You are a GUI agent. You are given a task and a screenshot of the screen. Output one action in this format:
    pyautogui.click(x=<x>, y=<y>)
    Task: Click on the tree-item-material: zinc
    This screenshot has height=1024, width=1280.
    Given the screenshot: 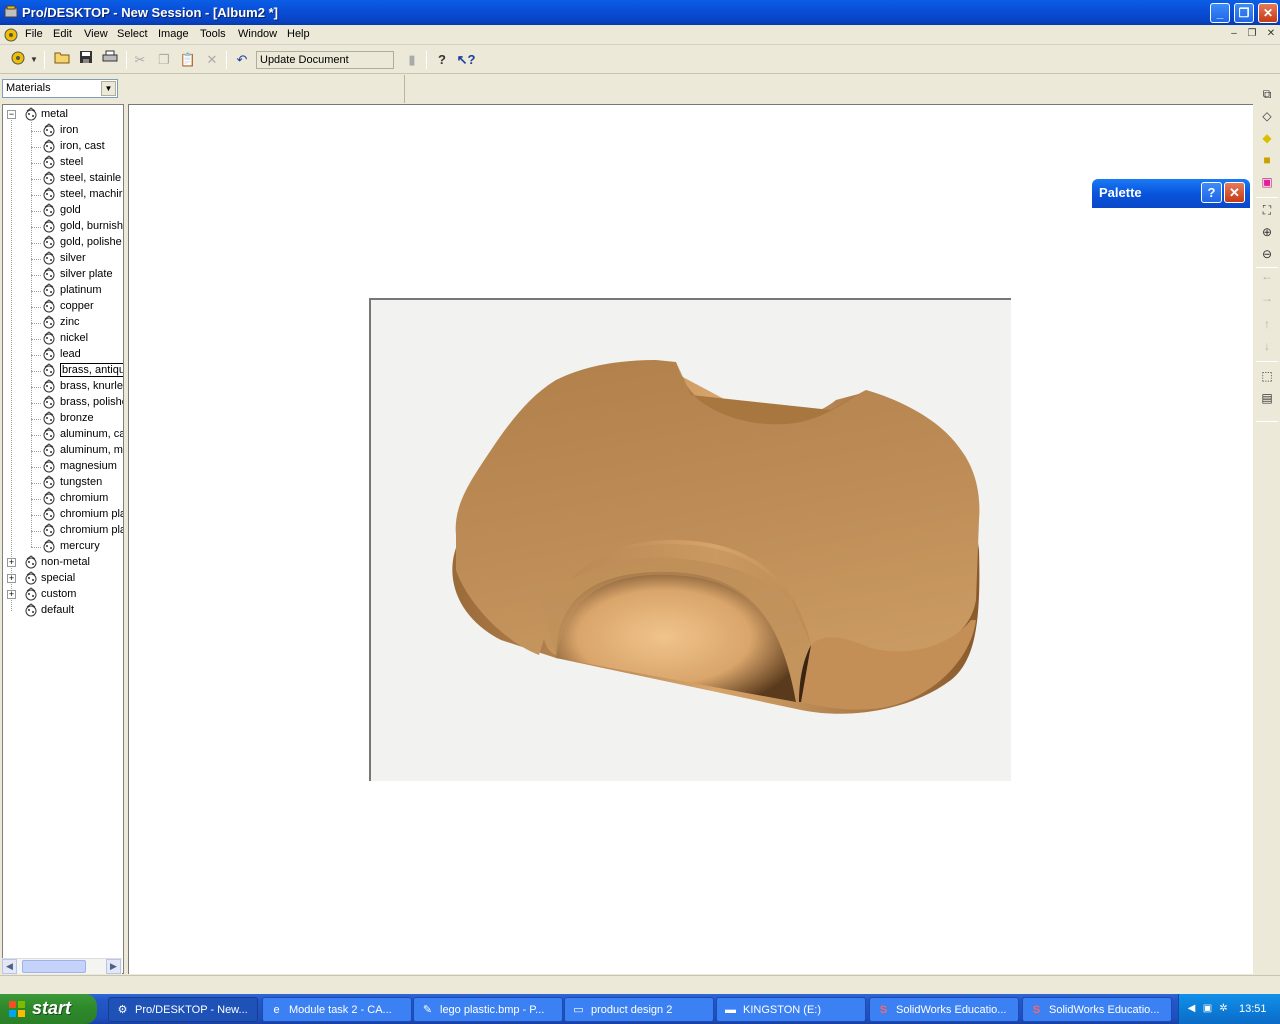 What is the action you would take?
    pyautogui.click(x=63, y=323)
    